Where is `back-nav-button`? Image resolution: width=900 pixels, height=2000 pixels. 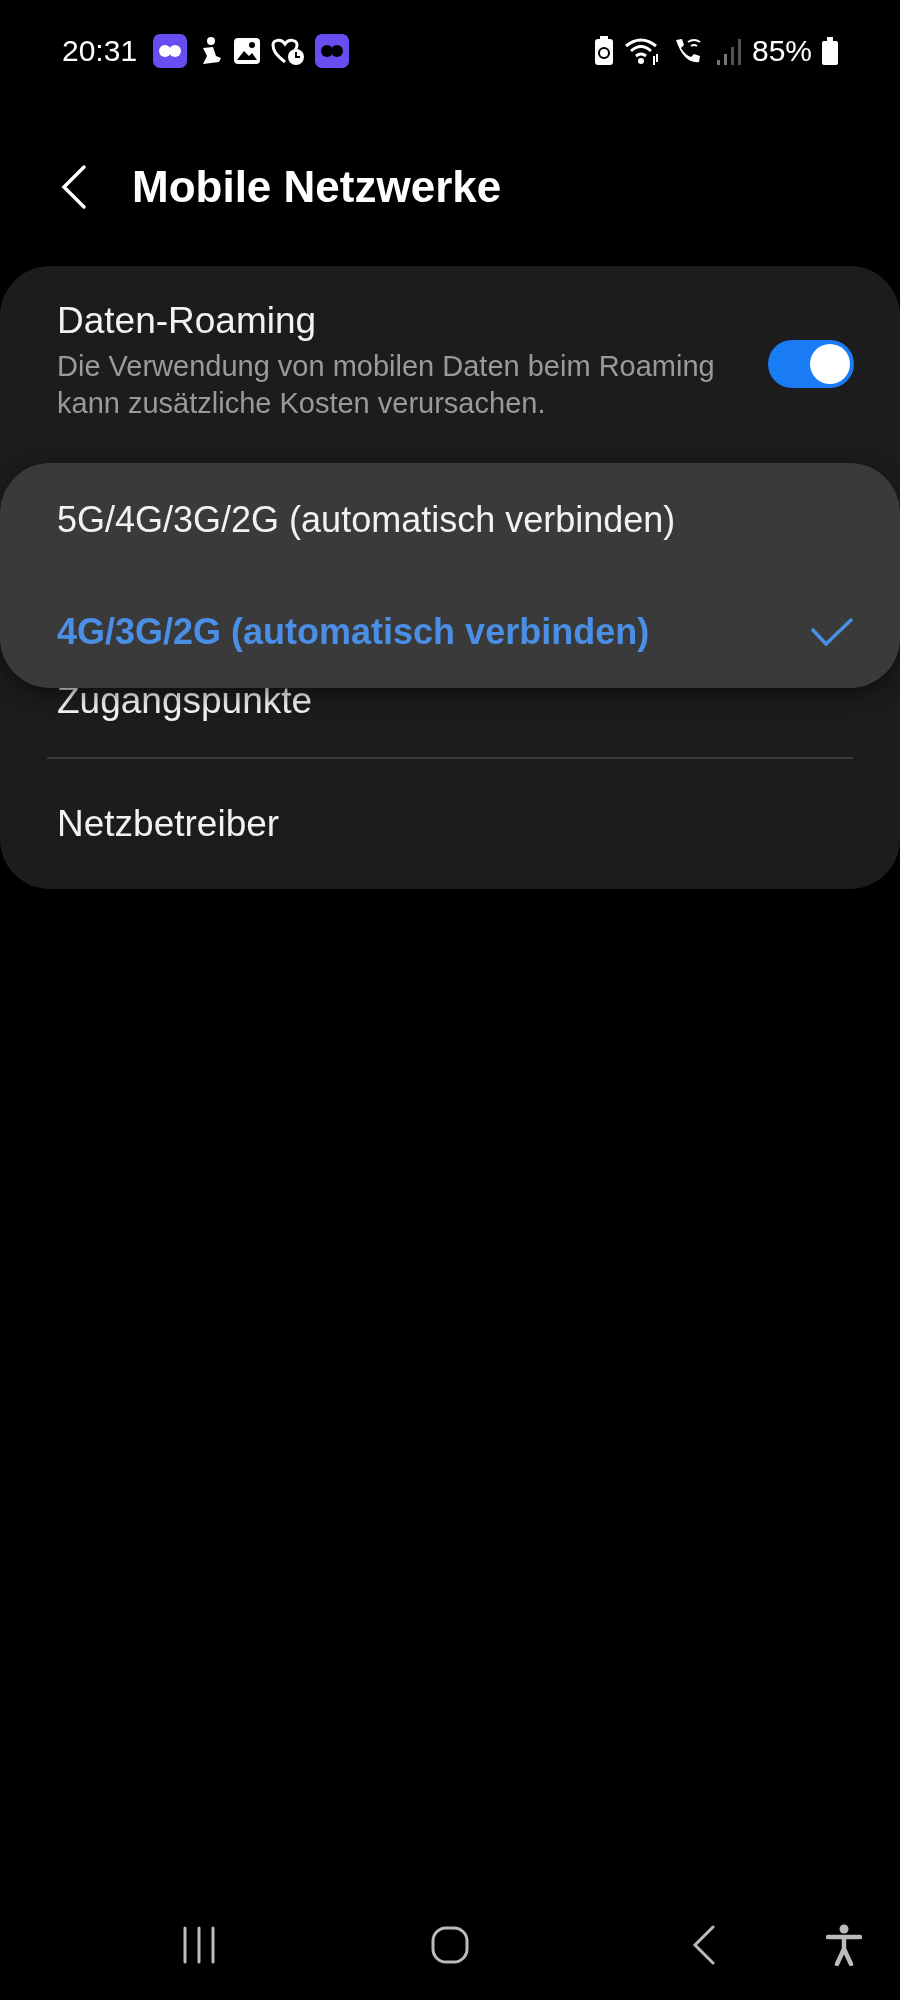
back-nav-button is located at coordinates (704, 1945).